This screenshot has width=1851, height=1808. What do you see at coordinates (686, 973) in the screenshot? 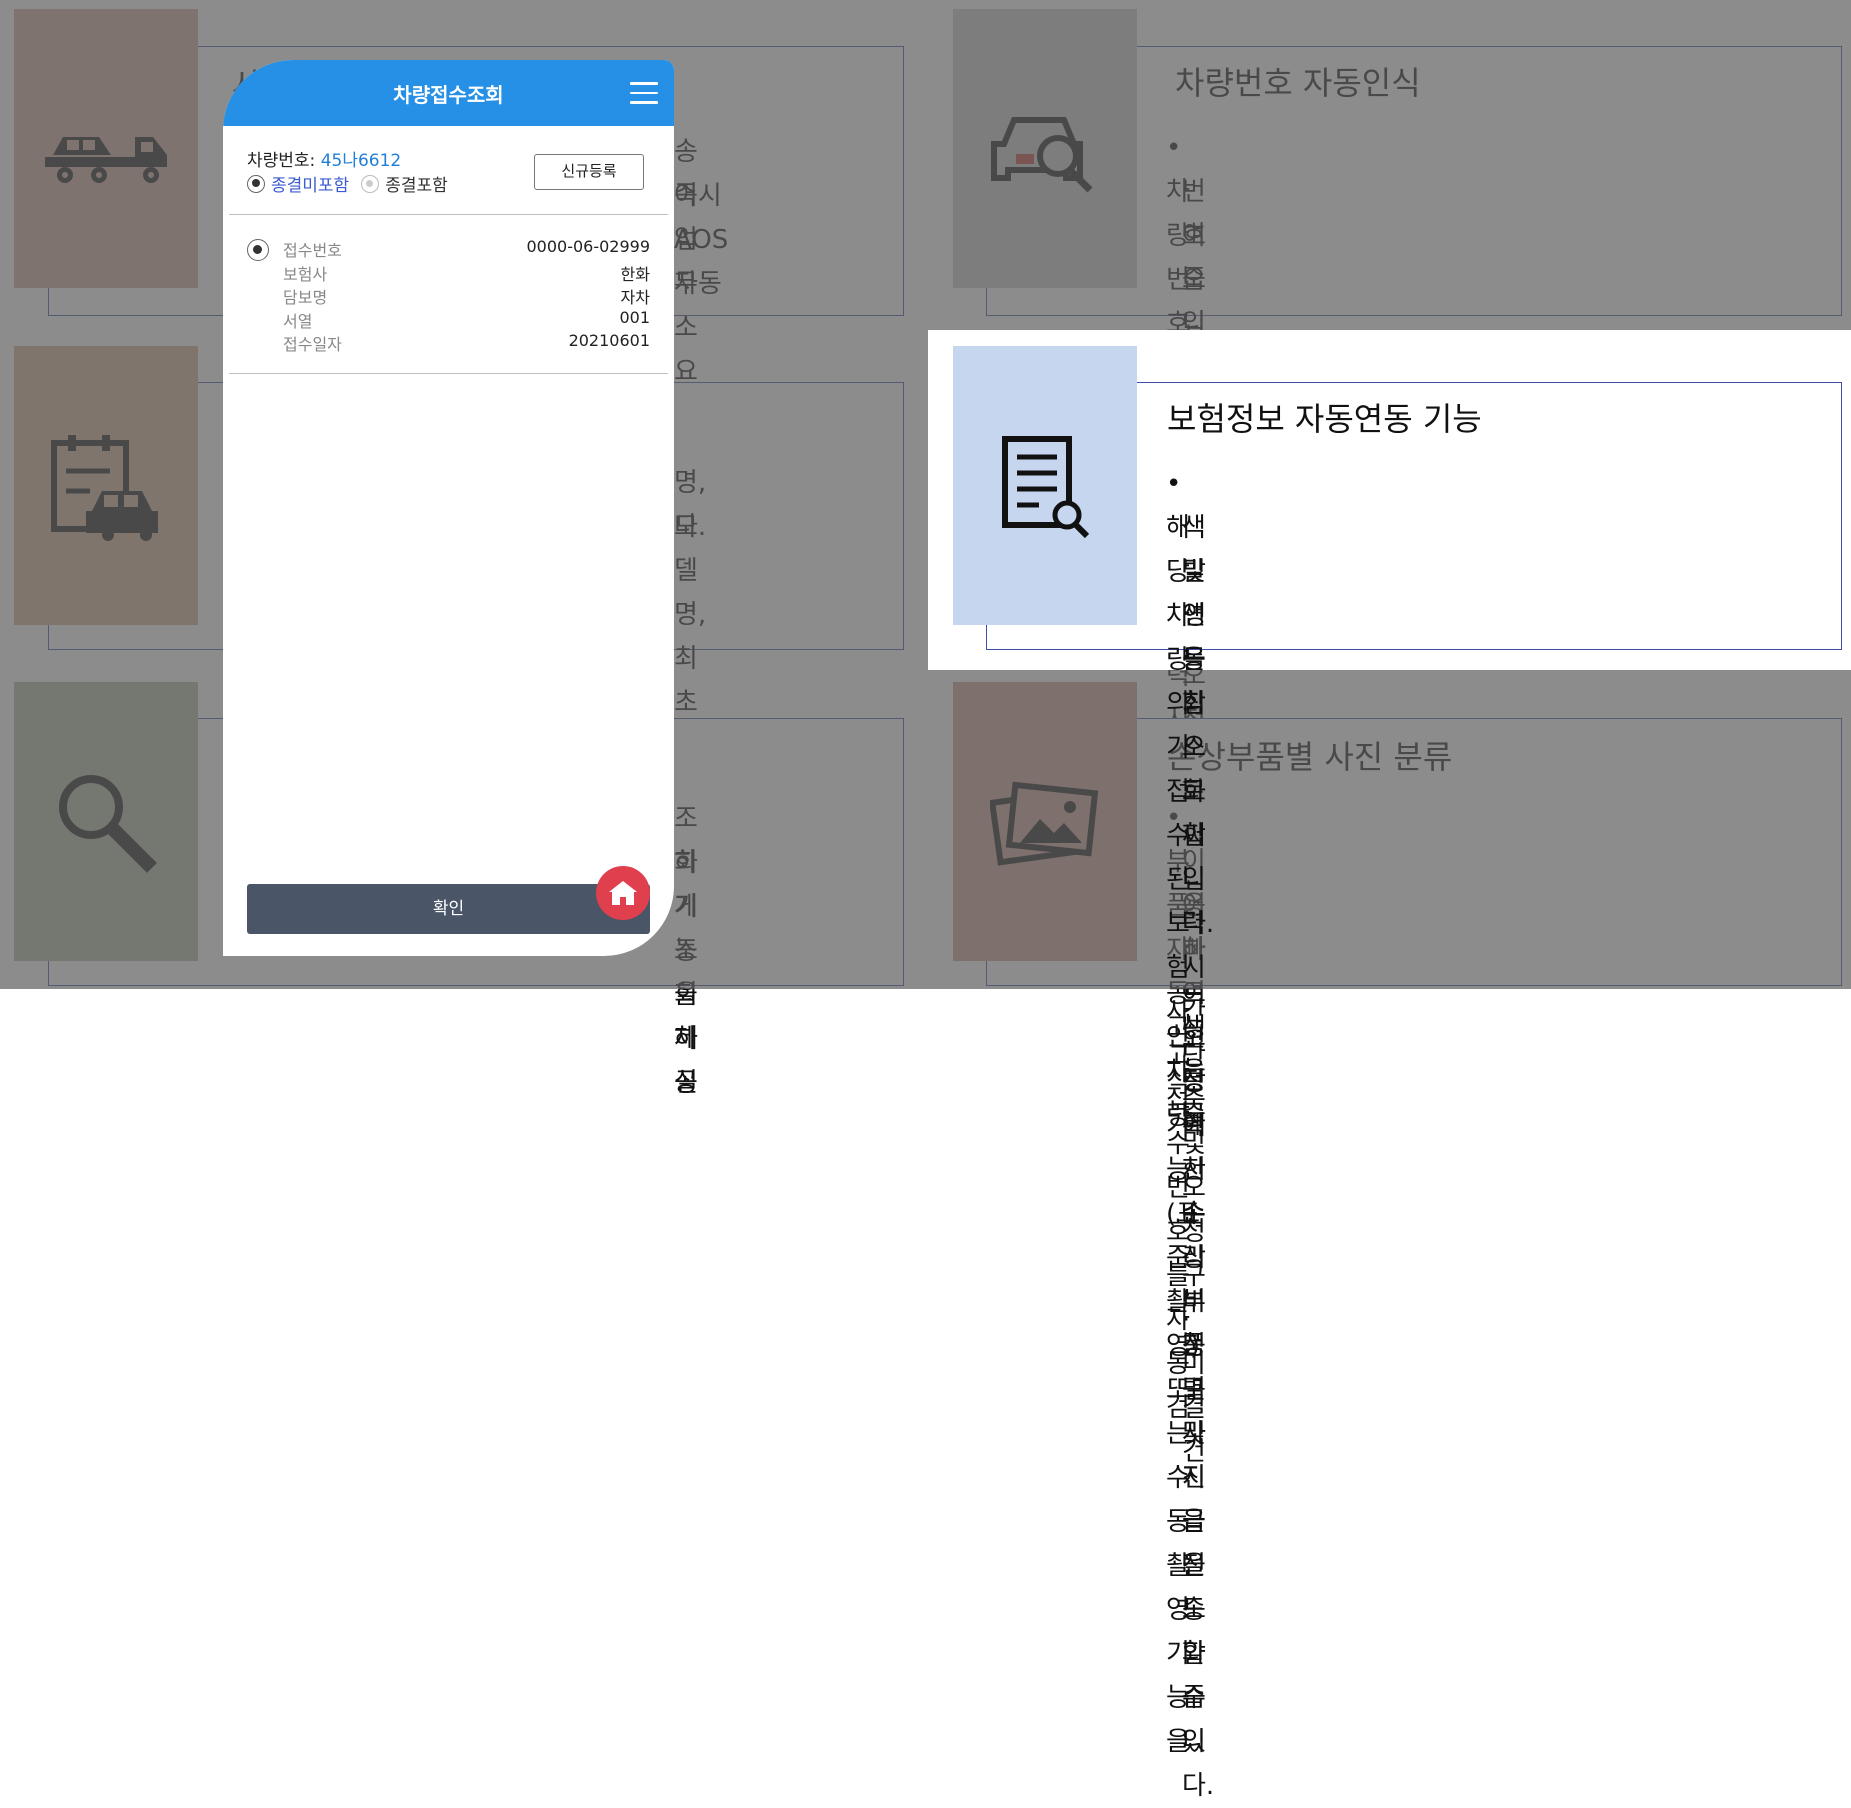
I see `card-desc-line: 하게 조회하실` at bounding box center [686, 973].